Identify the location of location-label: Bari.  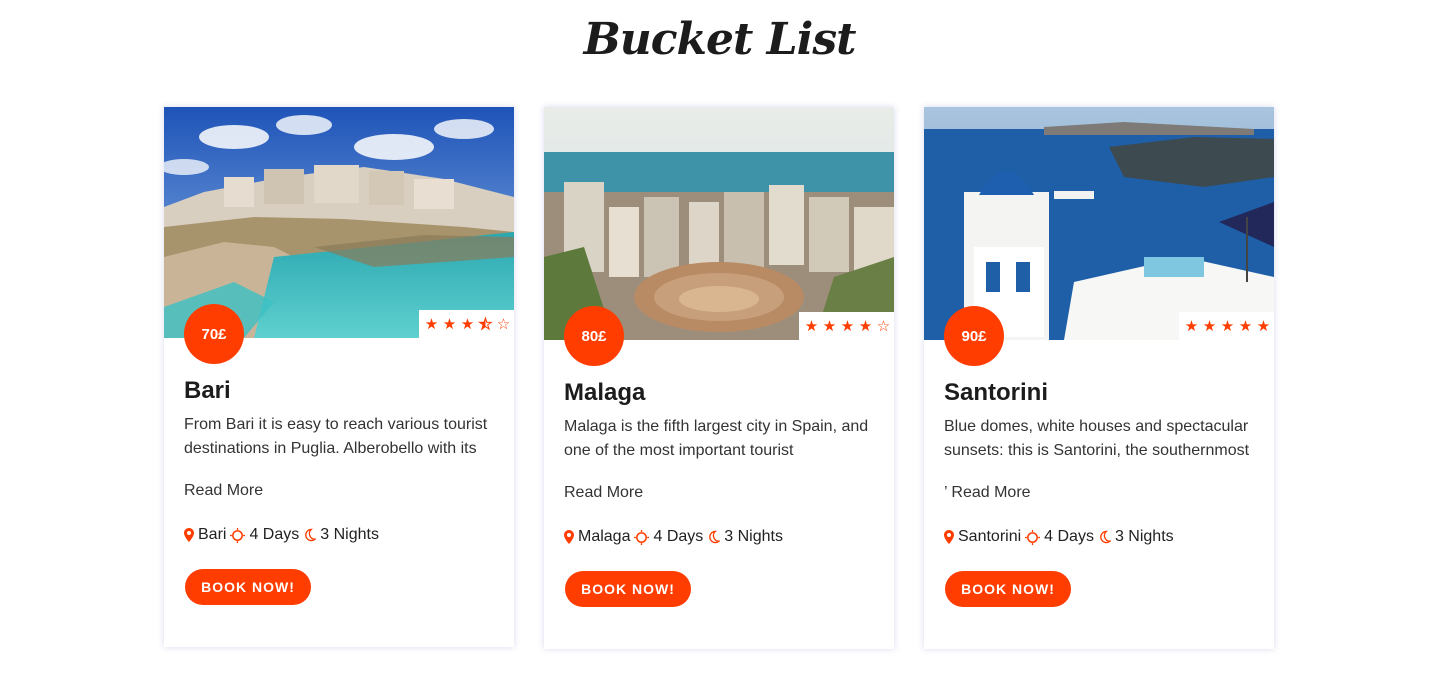
(212, 534).